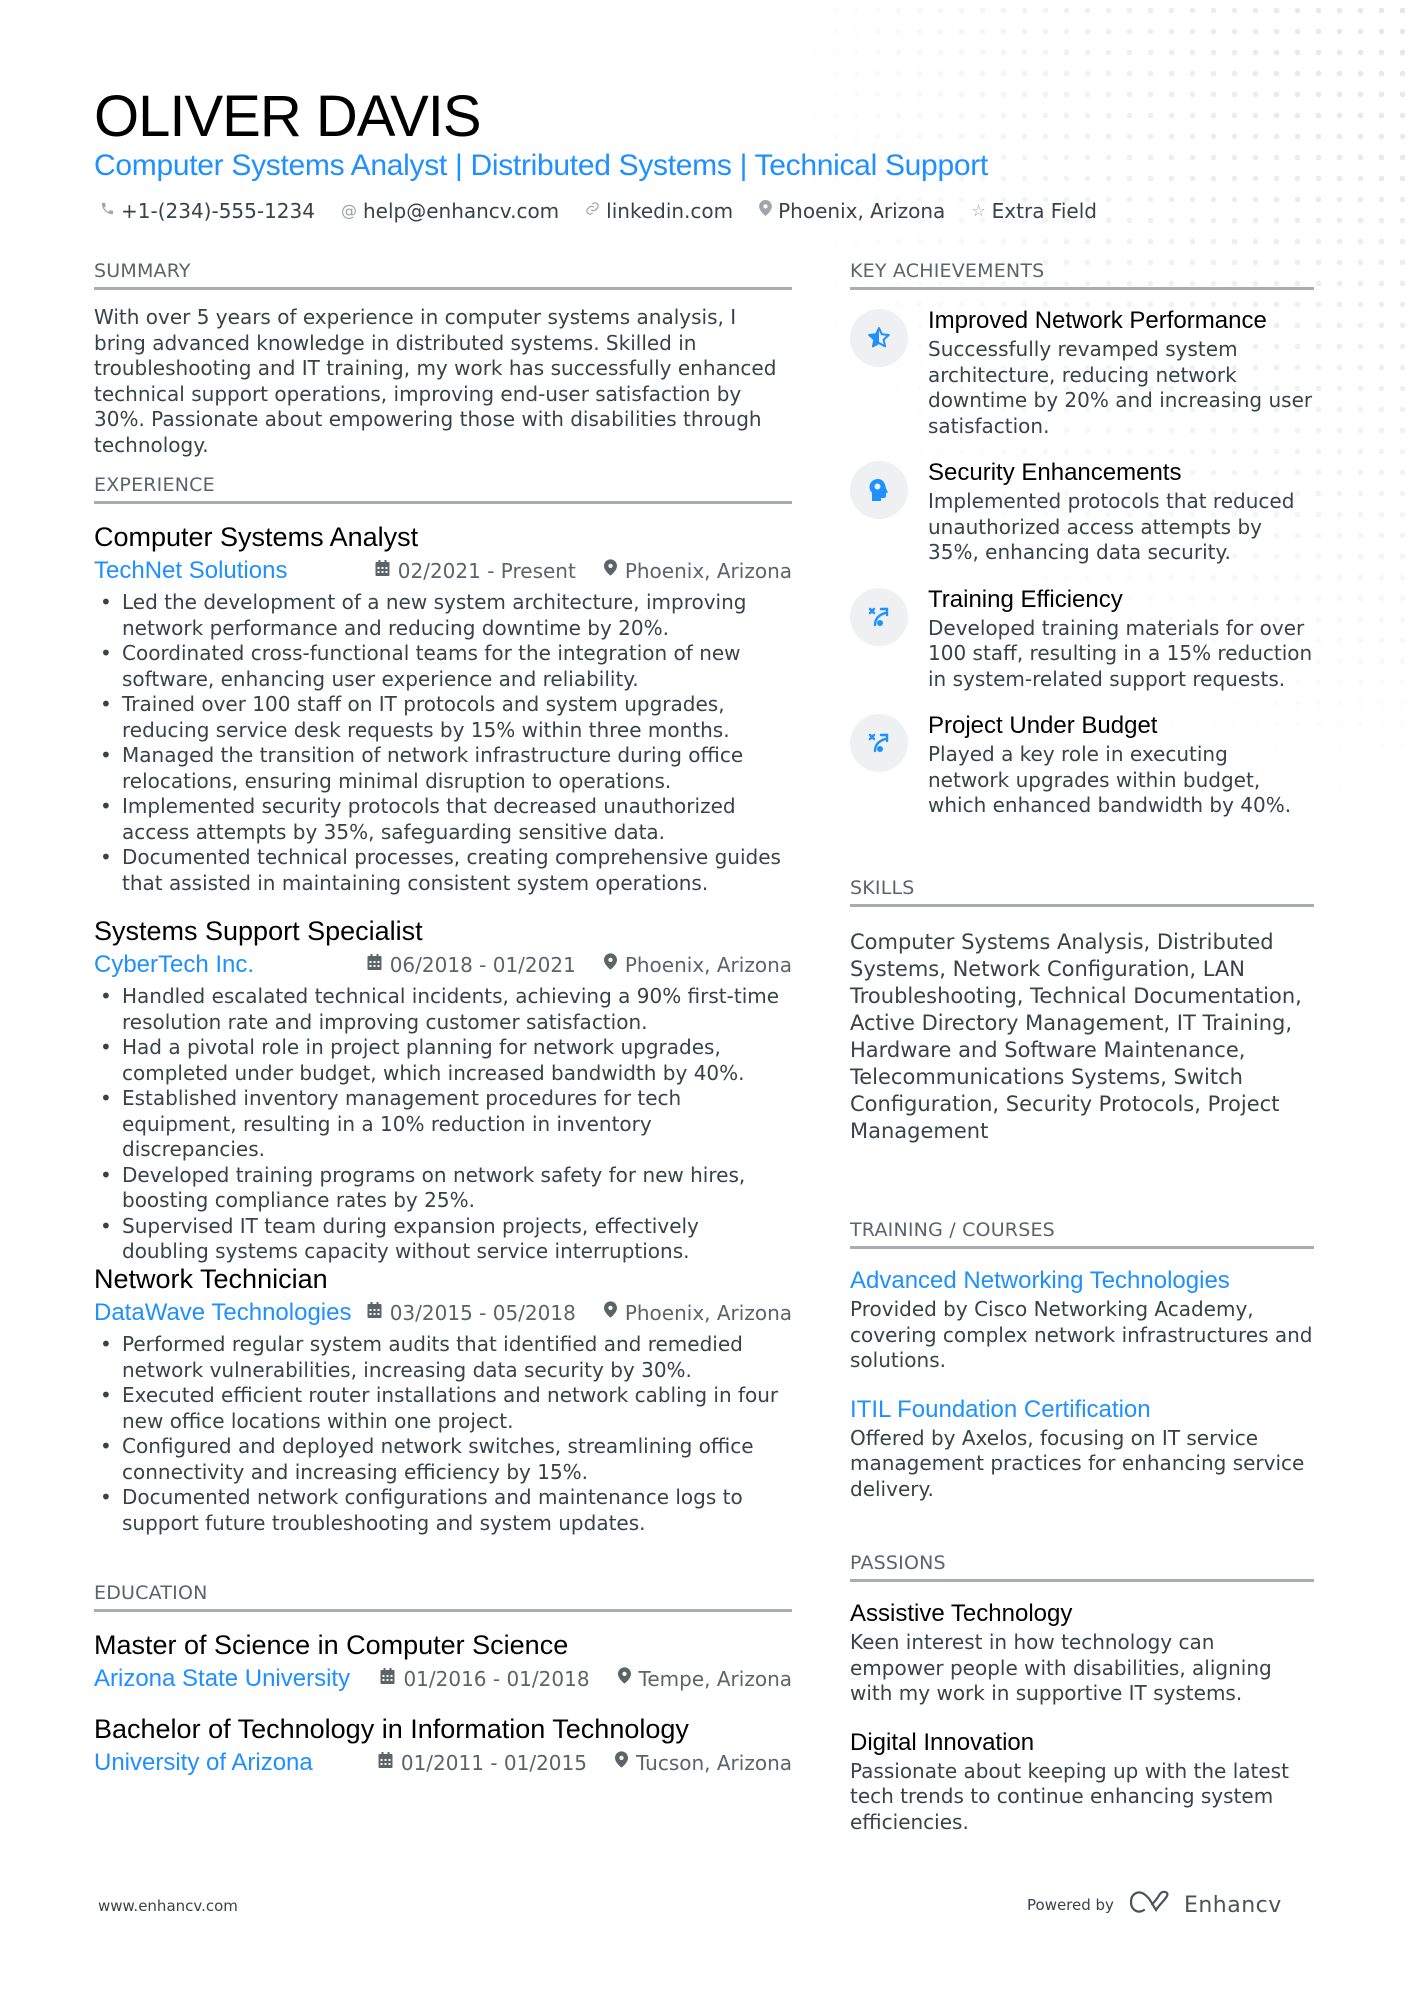 The height and width of the screenshot is (1995, 1410). Describe the element at coordinates (482, 1313) in the screenshot. I see `job-dates: 03/2015 - 05/2018` at that location.